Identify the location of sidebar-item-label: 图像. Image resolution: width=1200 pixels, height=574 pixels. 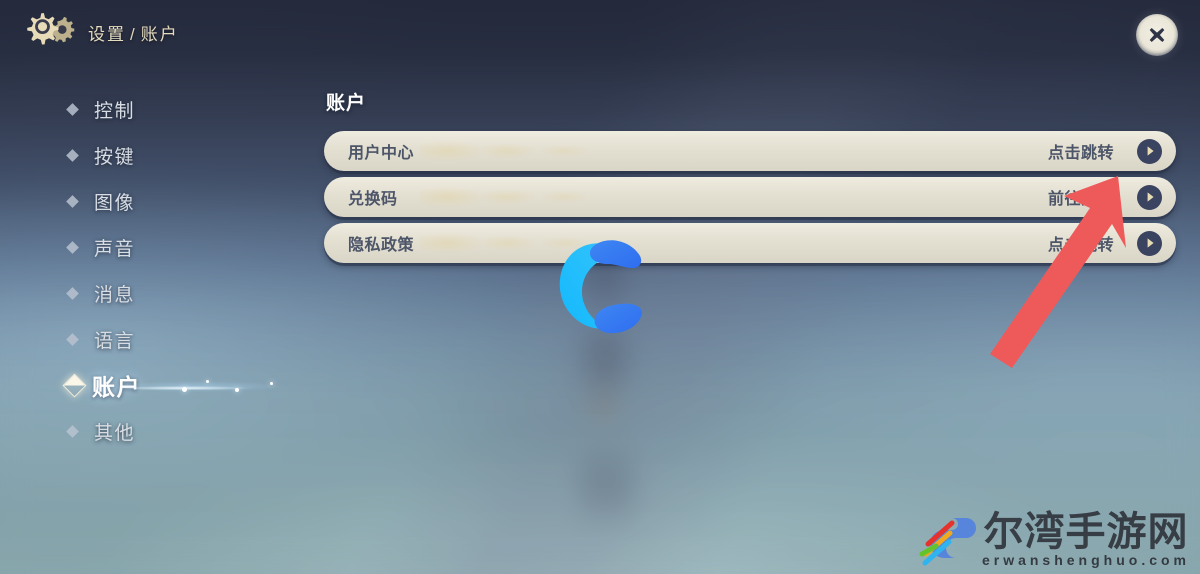
(115, 203).